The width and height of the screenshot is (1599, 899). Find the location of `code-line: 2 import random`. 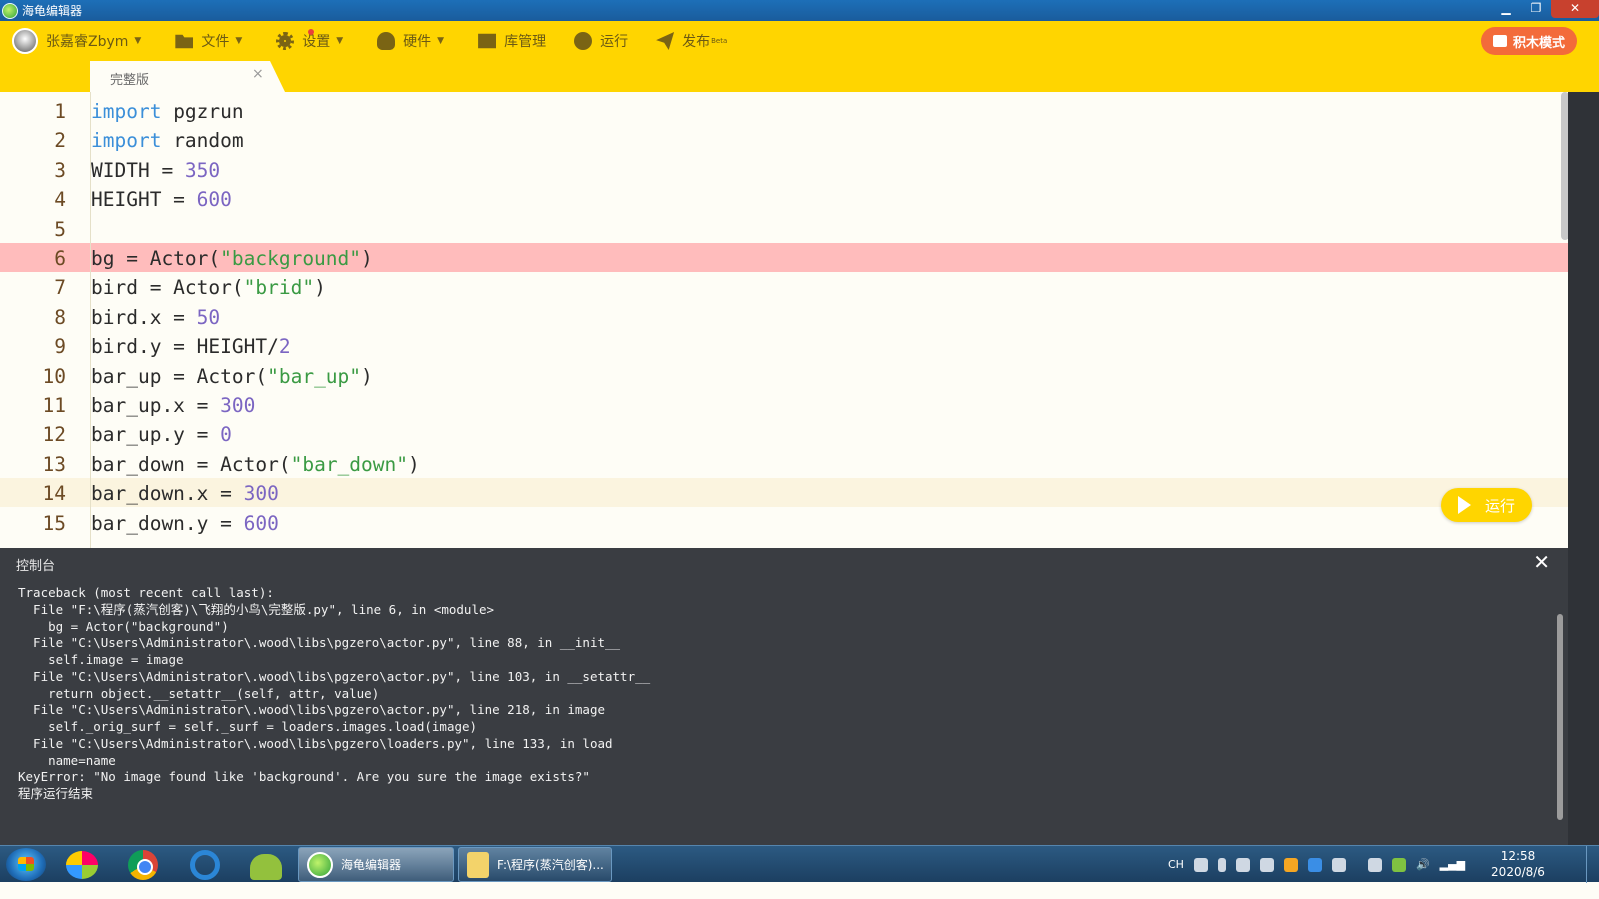

code-line: 2 import random is located at coordinates (784, 139).